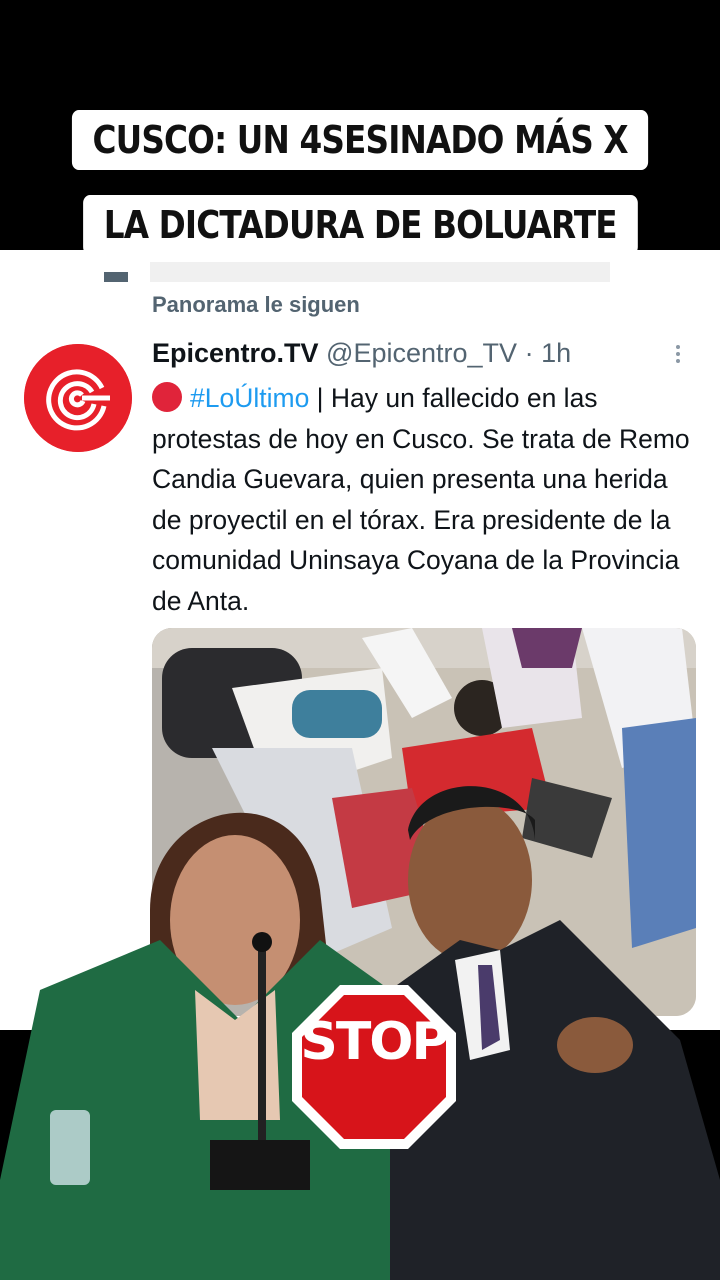 This screenshot has height=1280, width=720. I want to click on more-options-icon, so click(678, 357).